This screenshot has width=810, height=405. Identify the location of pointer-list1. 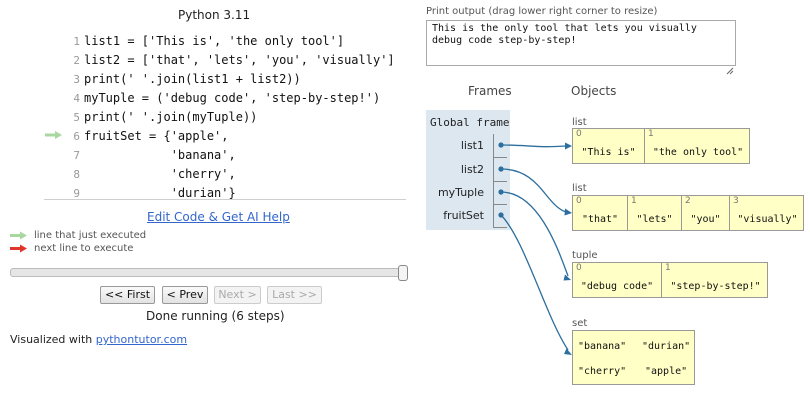
(533, 146).